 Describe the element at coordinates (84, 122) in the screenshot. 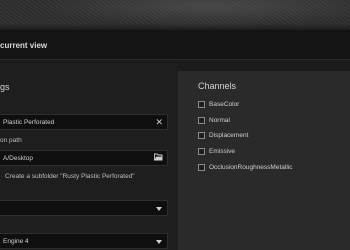

I see `name-input: Plastic Perforated ✕` at that location.